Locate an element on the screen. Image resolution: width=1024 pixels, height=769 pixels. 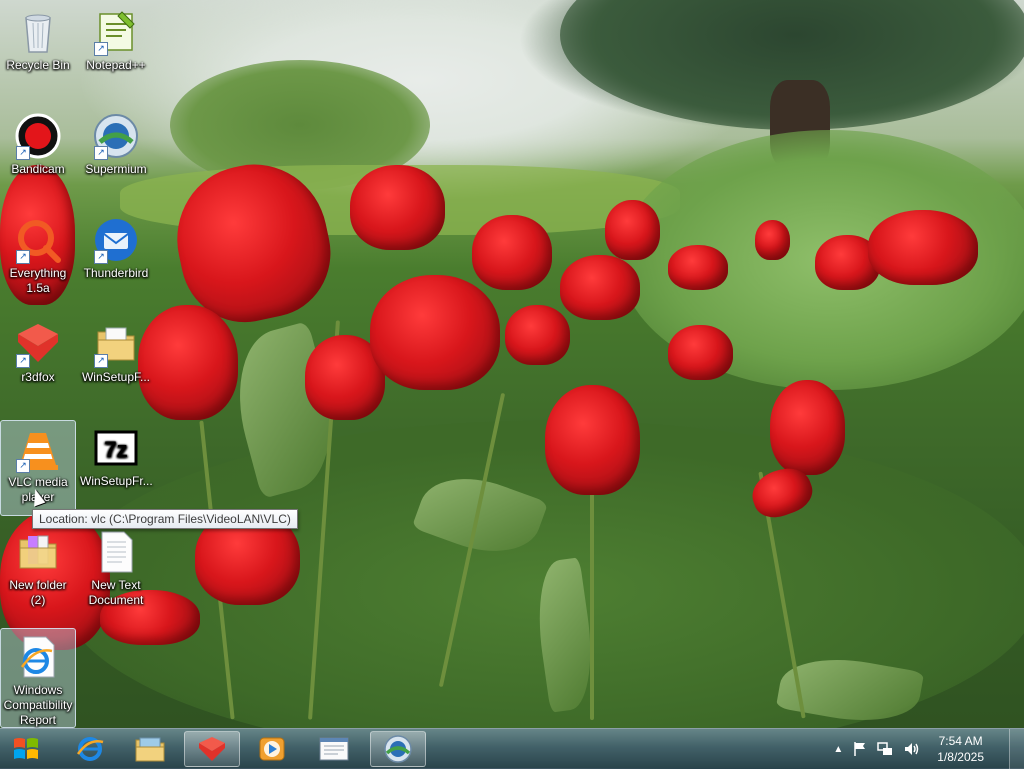
network-icon is located at coordinates (885, 749).